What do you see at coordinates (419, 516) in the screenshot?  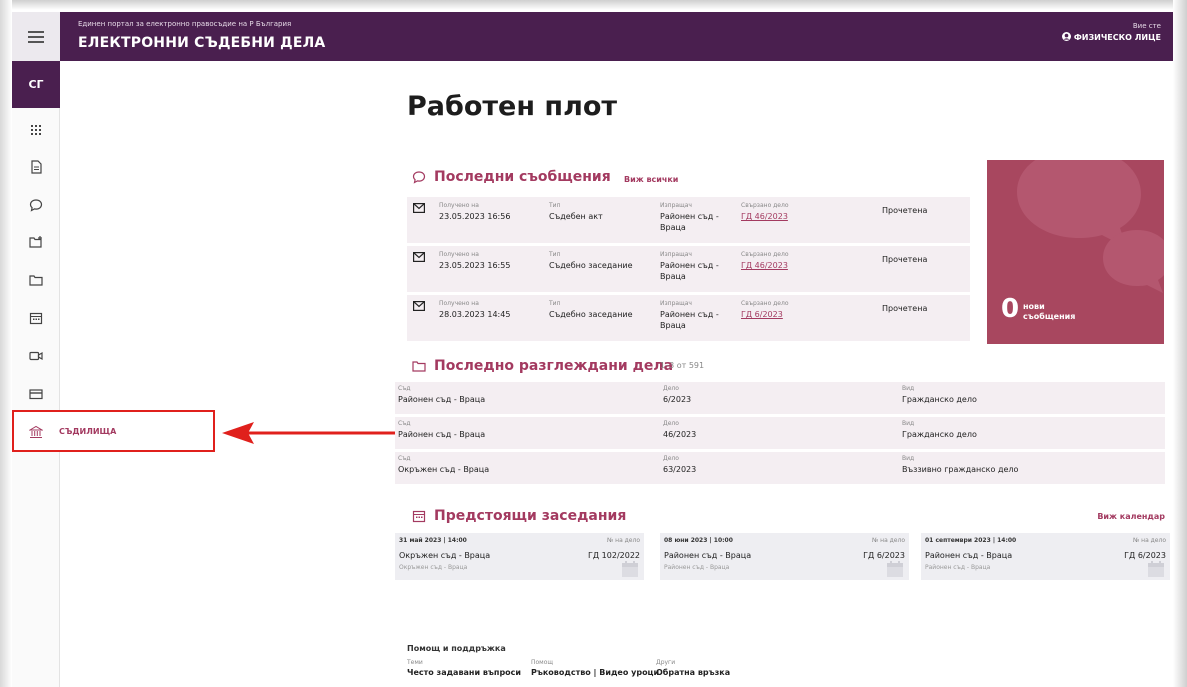 I see `calendar-icon` at bounding box center [419, 516].